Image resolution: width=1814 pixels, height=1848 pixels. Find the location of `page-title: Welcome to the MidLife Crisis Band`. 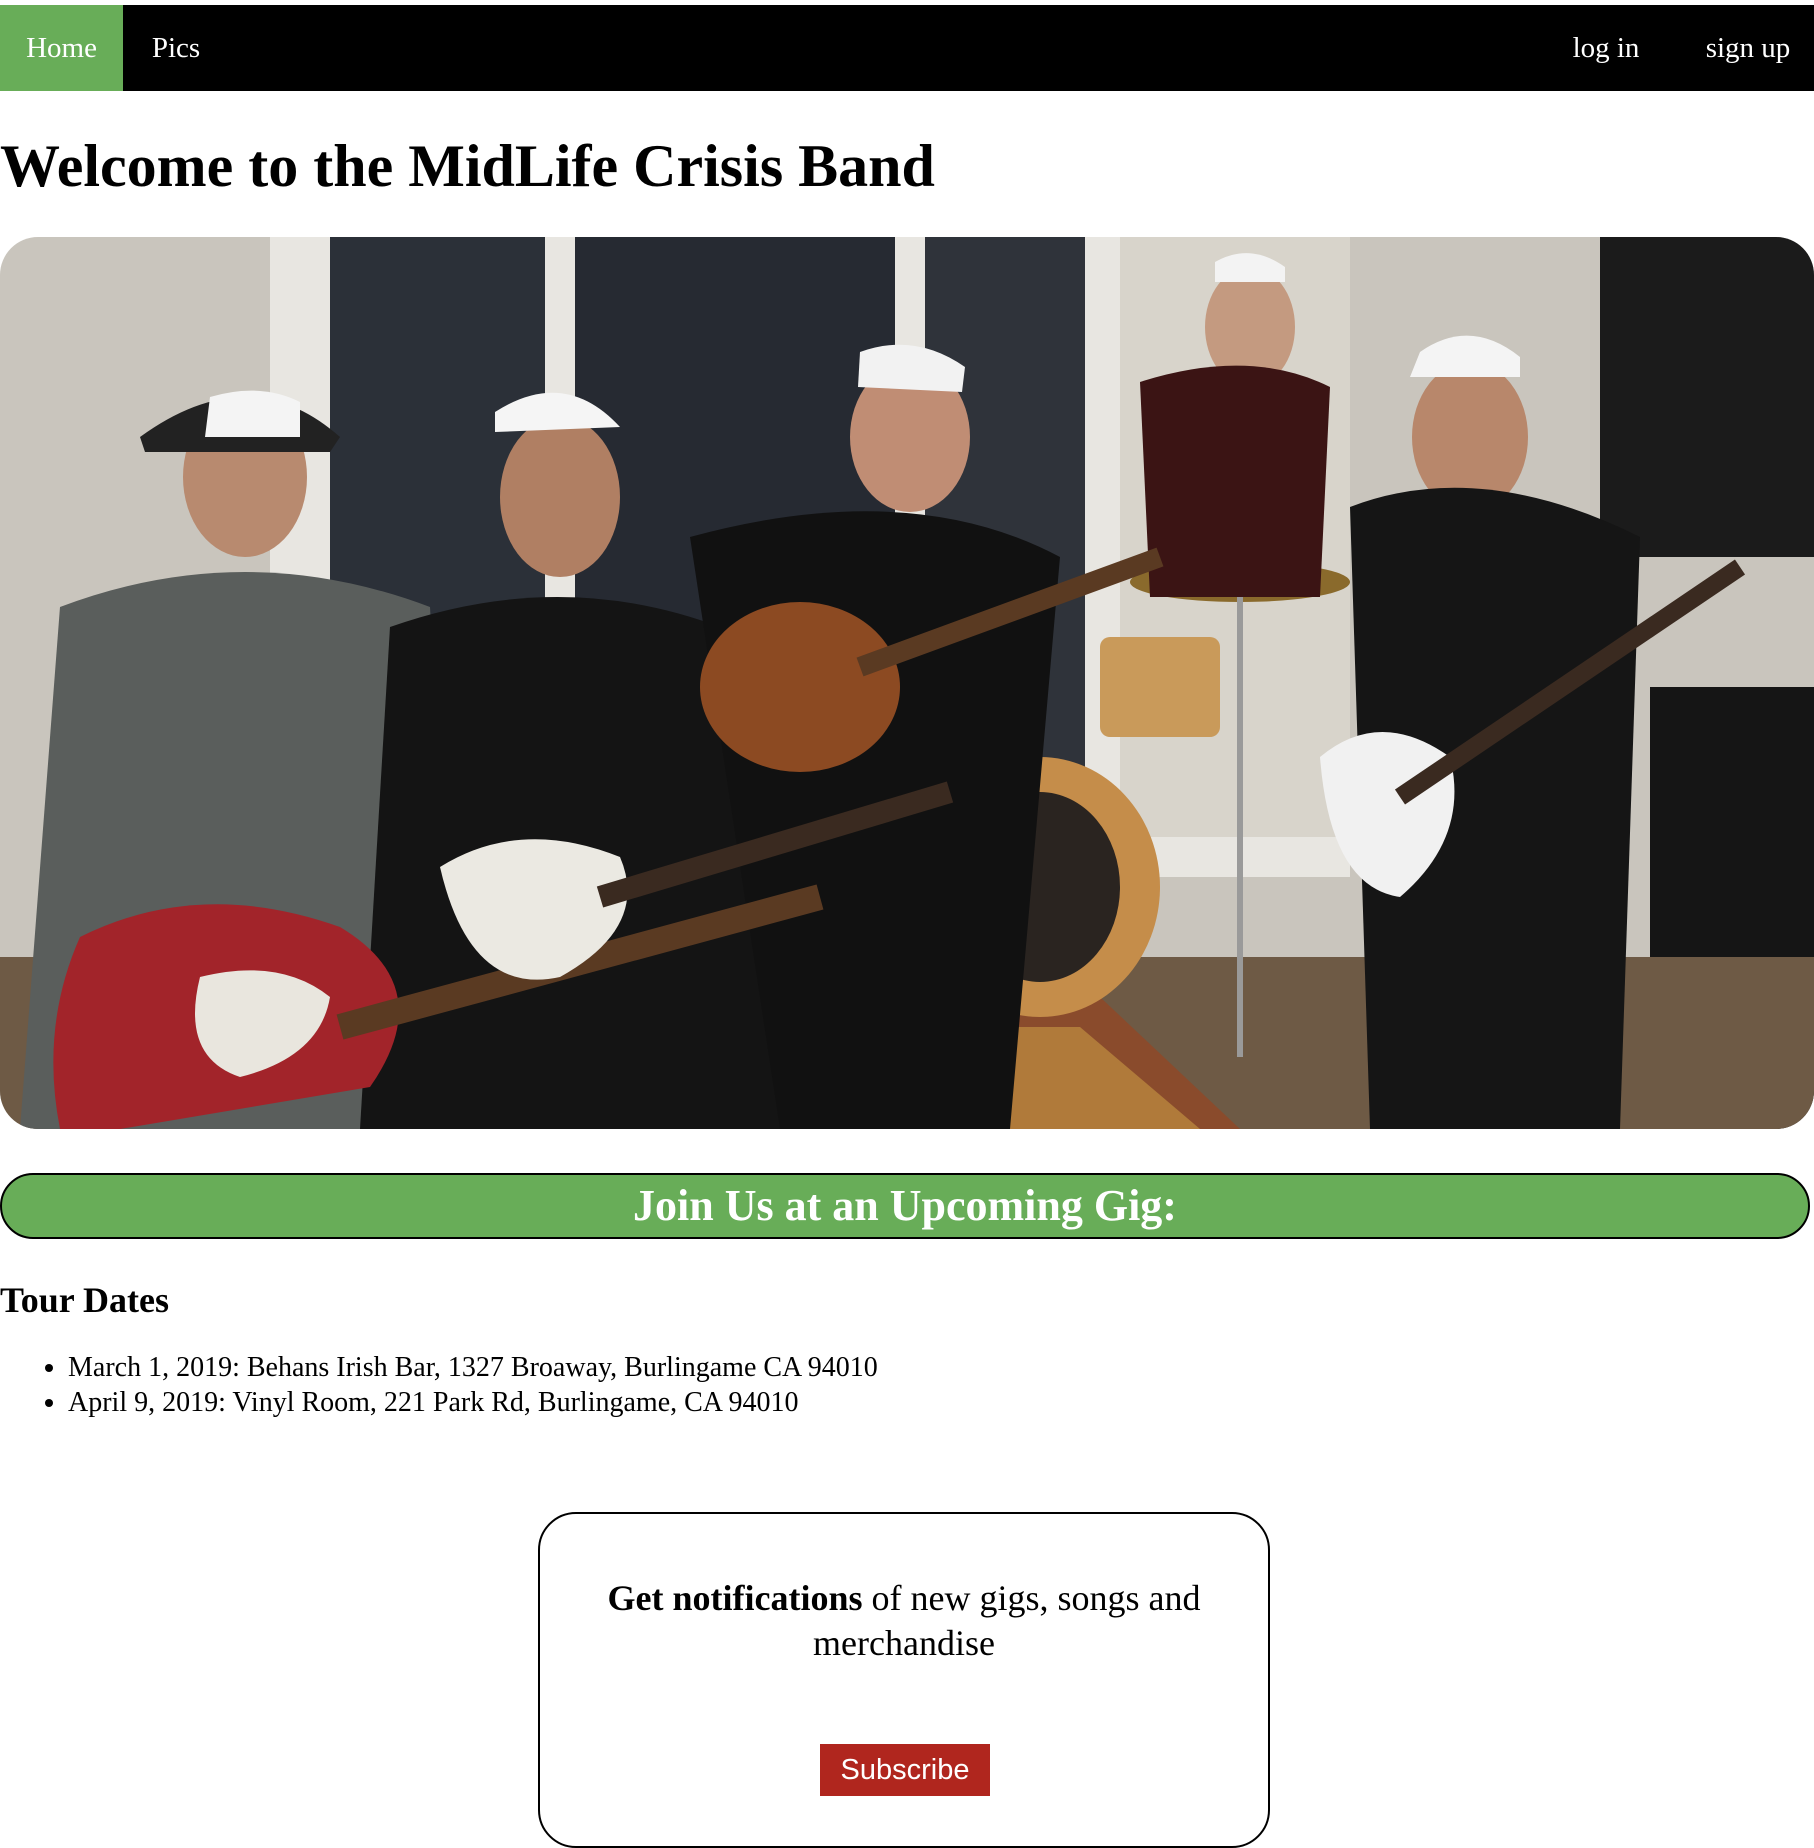

page-title: Welcome to the MidLife Crisis Band is located at coordinates (467, 166).